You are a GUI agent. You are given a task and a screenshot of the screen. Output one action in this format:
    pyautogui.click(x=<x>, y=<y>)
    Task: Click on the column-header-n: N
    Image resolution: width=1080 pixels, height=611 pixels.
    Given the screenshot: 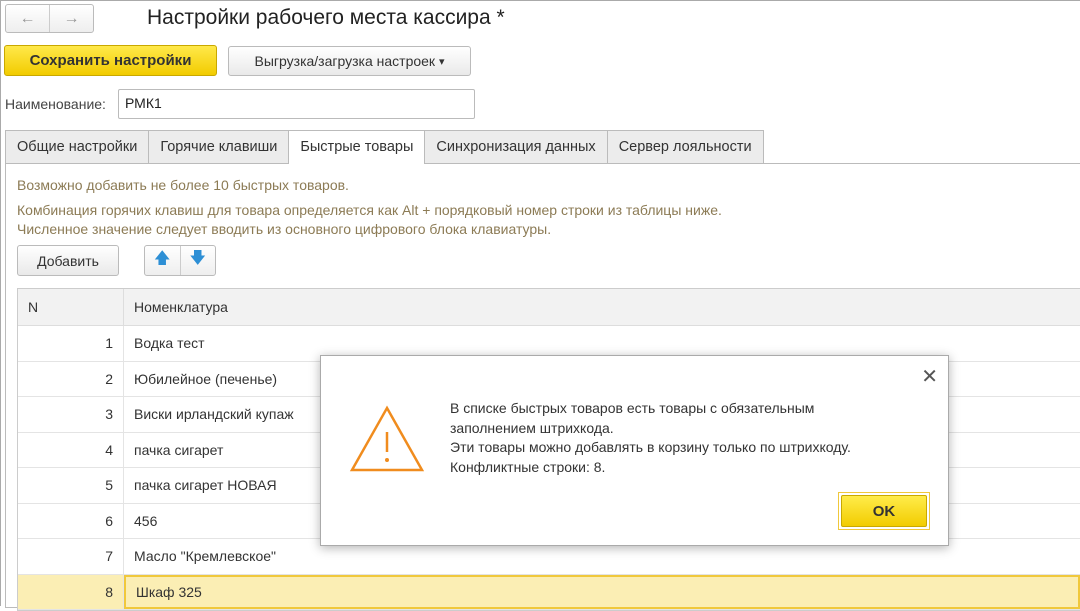 What is the action you would take?
    pyautogui.click(x=71, y=307)
    